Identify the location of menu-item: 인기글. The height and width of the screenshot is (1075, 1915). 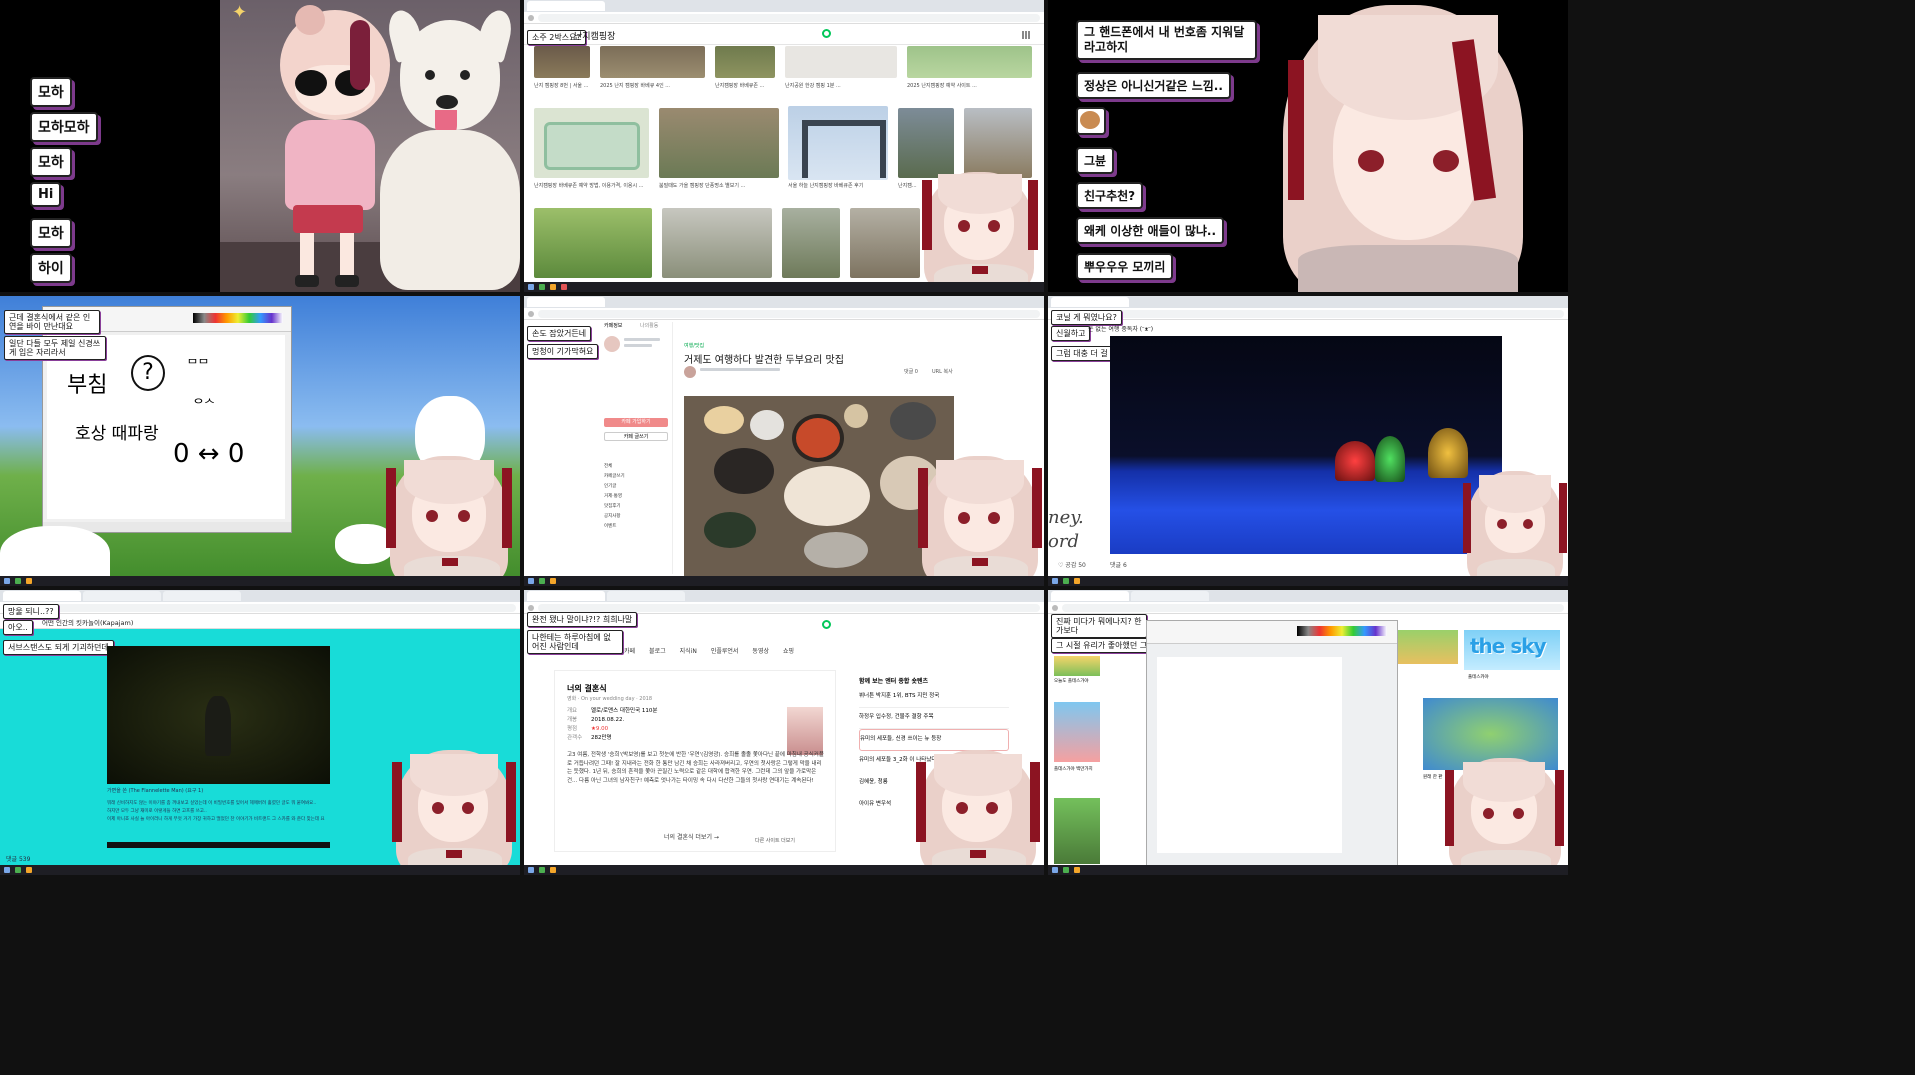
(614, 487).